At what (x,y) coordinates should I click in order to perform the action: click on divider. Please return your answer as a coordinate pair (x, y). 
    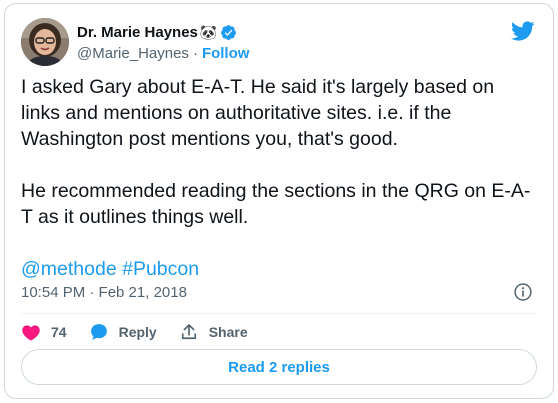
    Looking at the image, I should click on (279, 313).